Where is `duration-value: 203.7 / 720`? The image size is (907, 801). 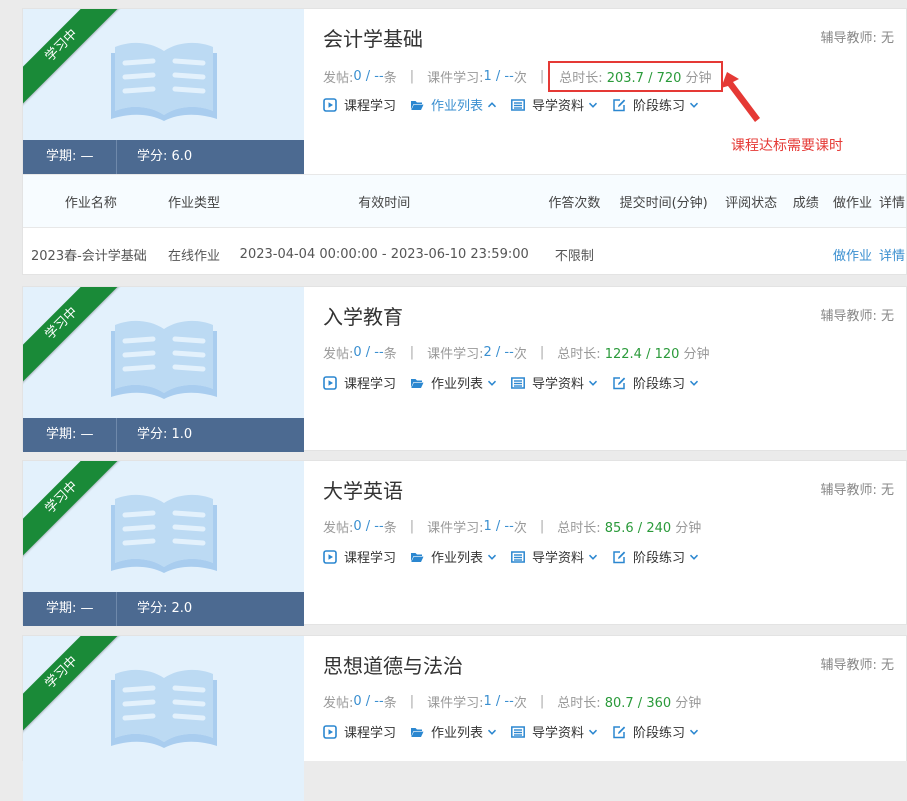 duration-value: 203.7 / 720 is located at coordinates (644, 78).